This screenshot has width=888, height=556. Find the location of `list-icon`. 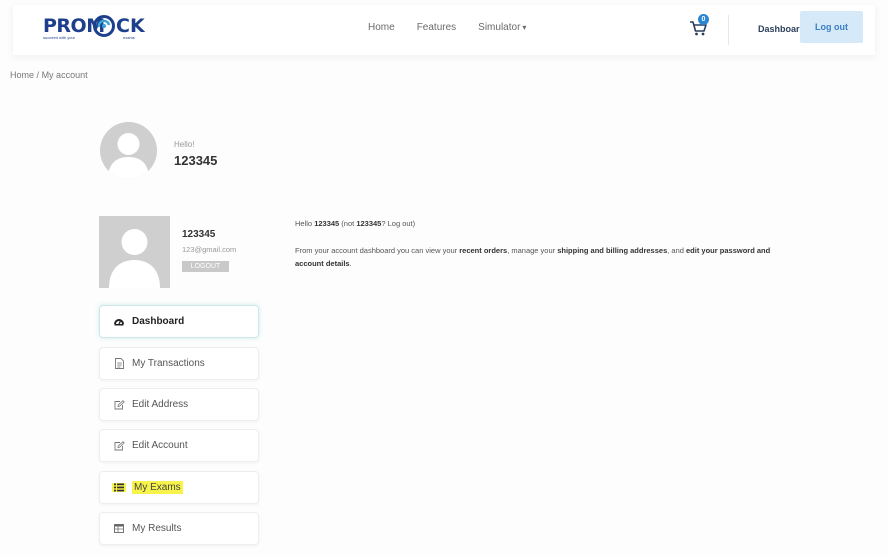

list-icon is located at coordinates (119, 487).